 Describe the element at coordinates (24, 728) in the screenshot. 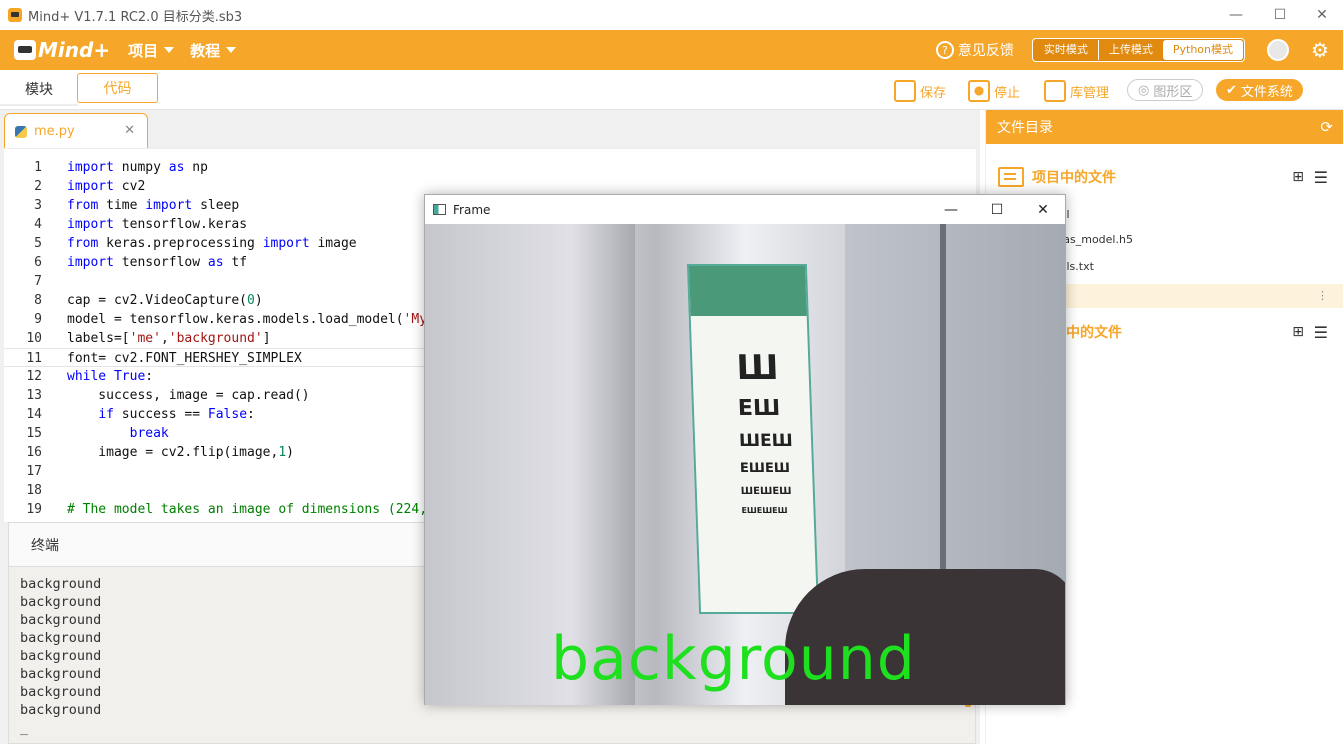

I see `terminal-line: _` at that location.